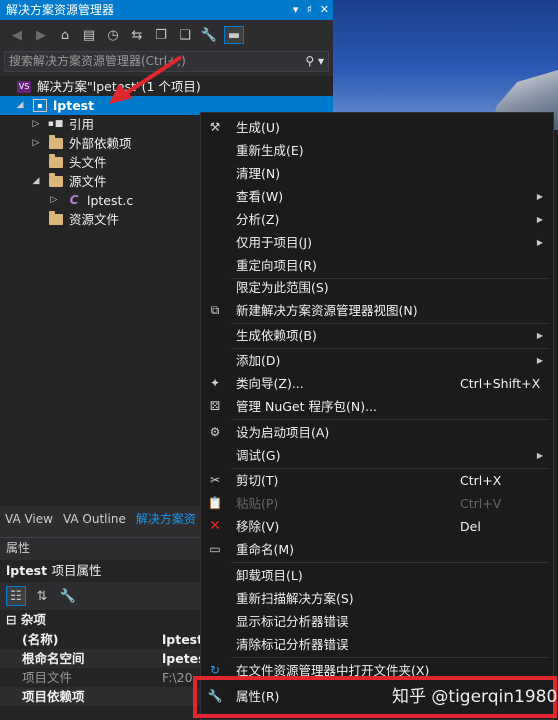 This screenshot has width=558, height=720. What do you see at coordinates (94, 519) in the screenshot?
I see `tab-va-outline: VA Outline` at bounding box center [94, 519].